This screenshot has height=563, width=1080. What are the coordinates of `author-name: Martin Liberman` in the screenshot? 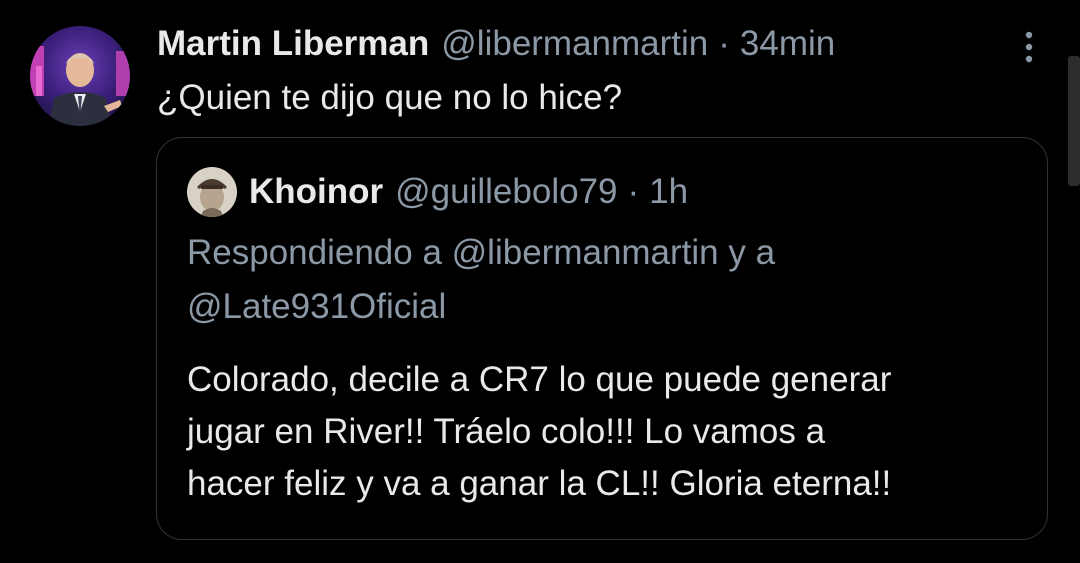 It's located at (293, 44).